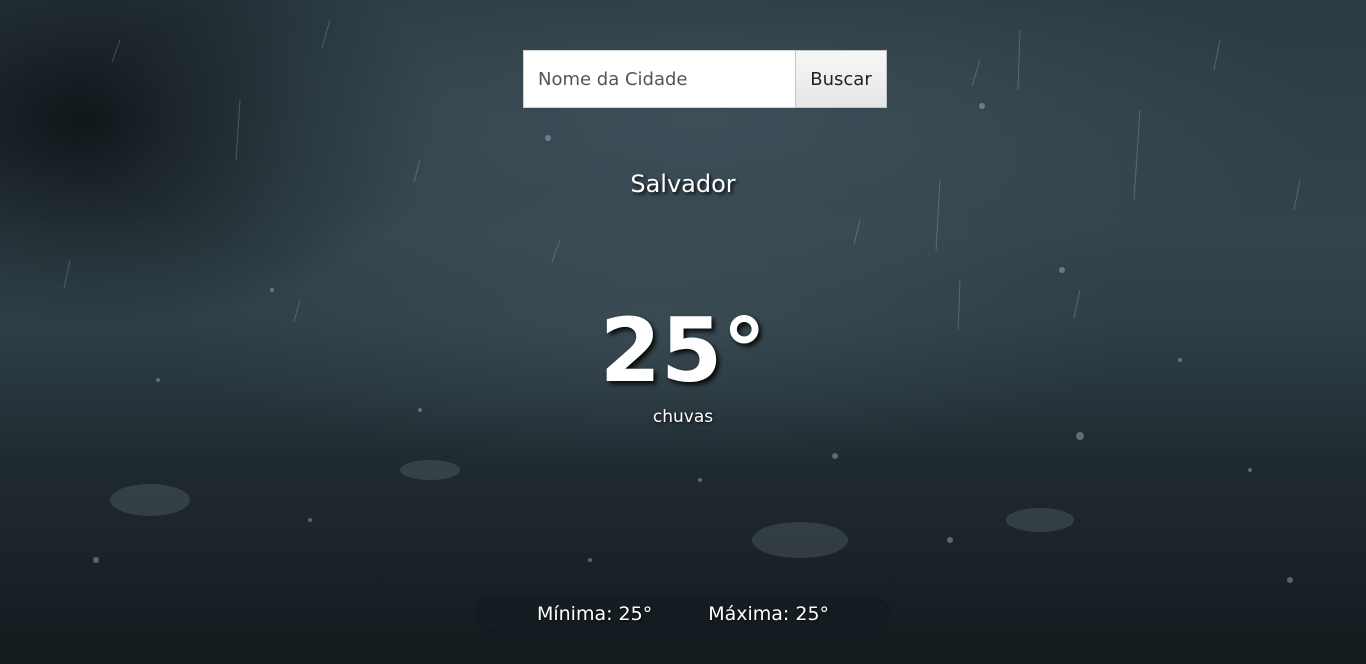  I want to click on city-name: Salvador, so click(683, 184).